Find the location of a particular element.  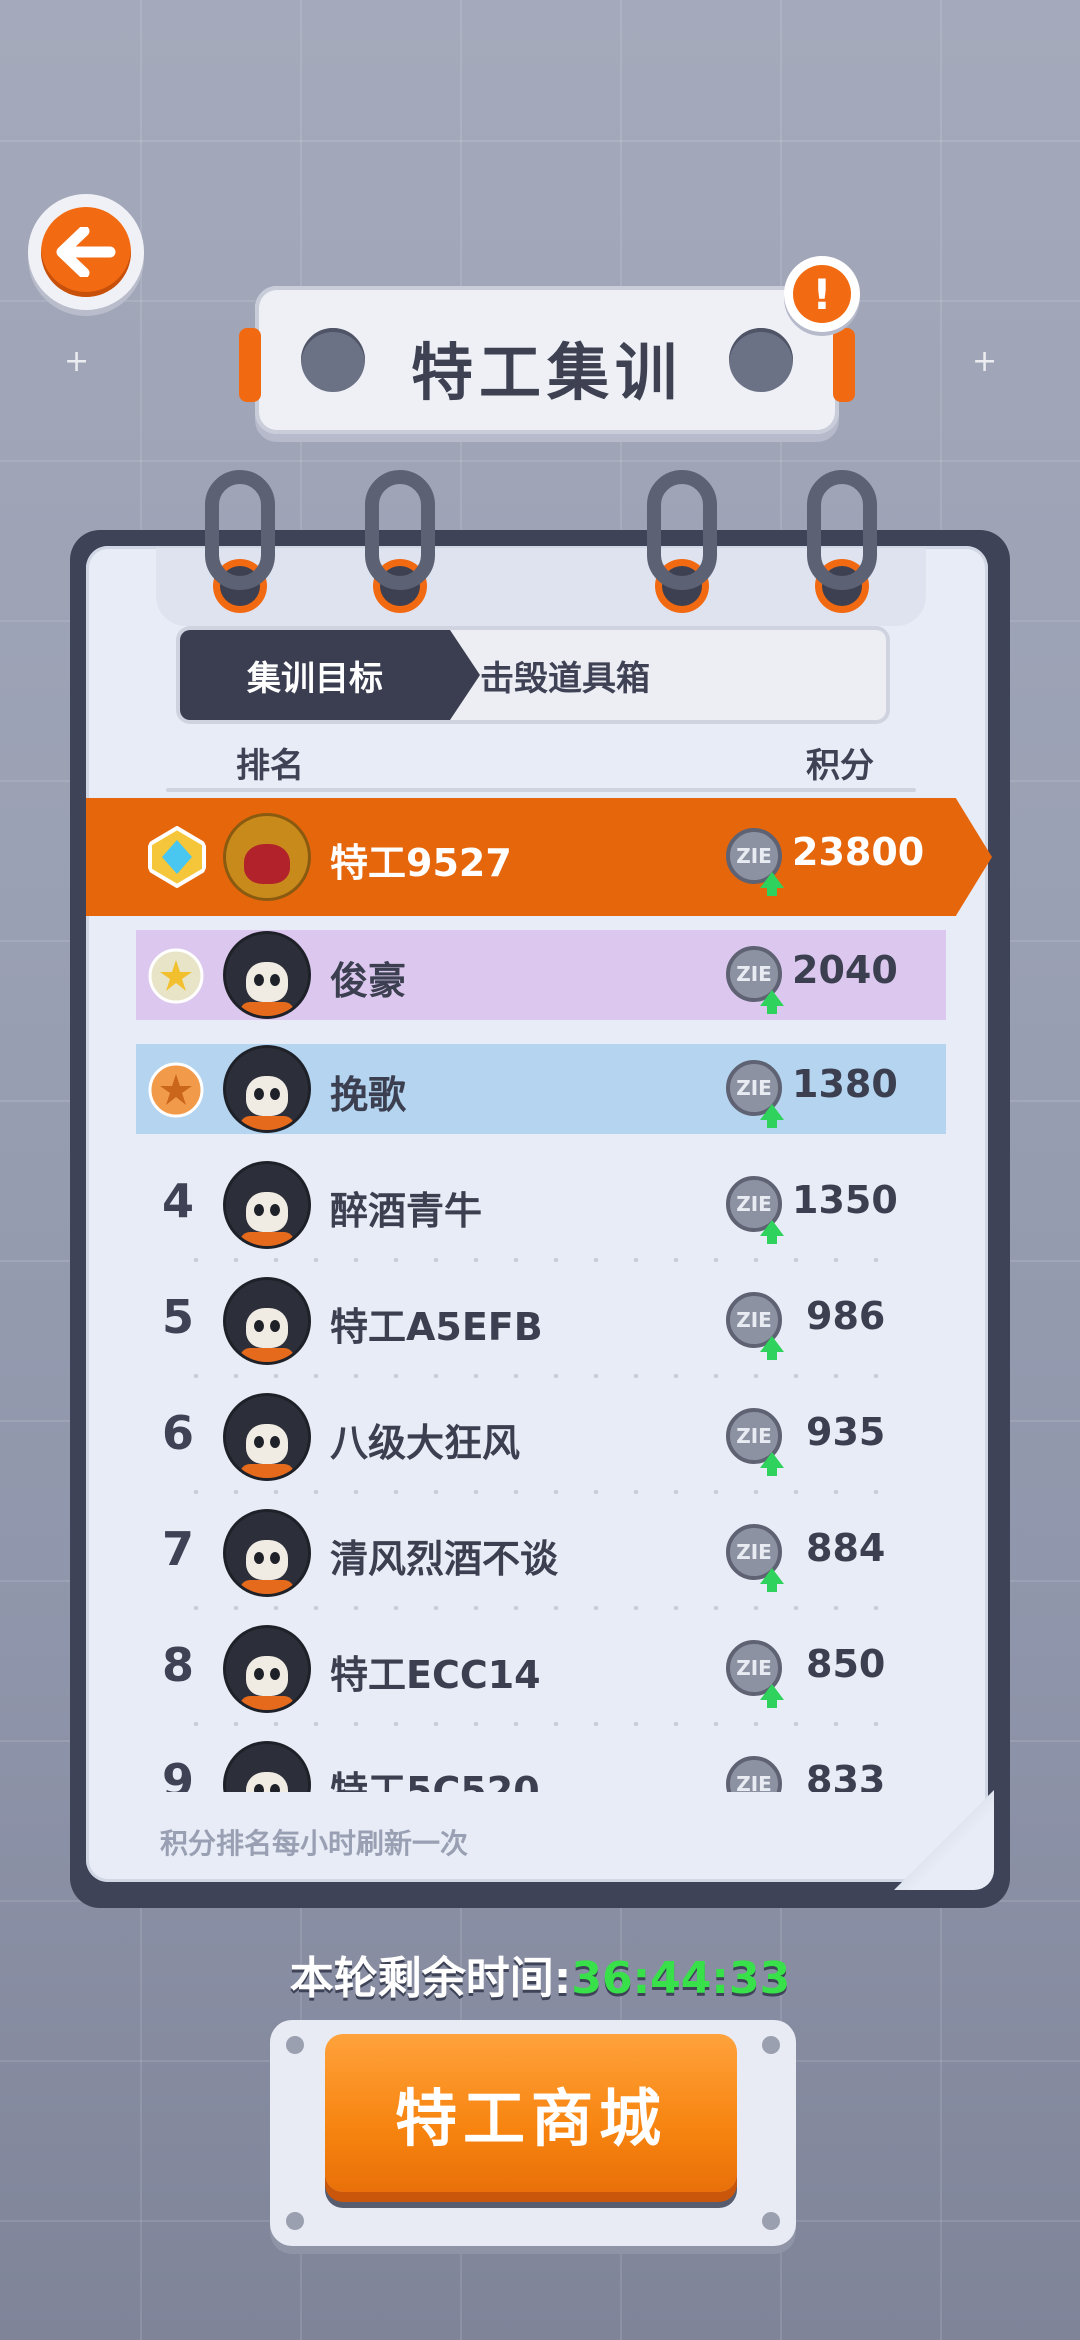

player-name: 特工ECC14 is located at coordinates (435, 1675).